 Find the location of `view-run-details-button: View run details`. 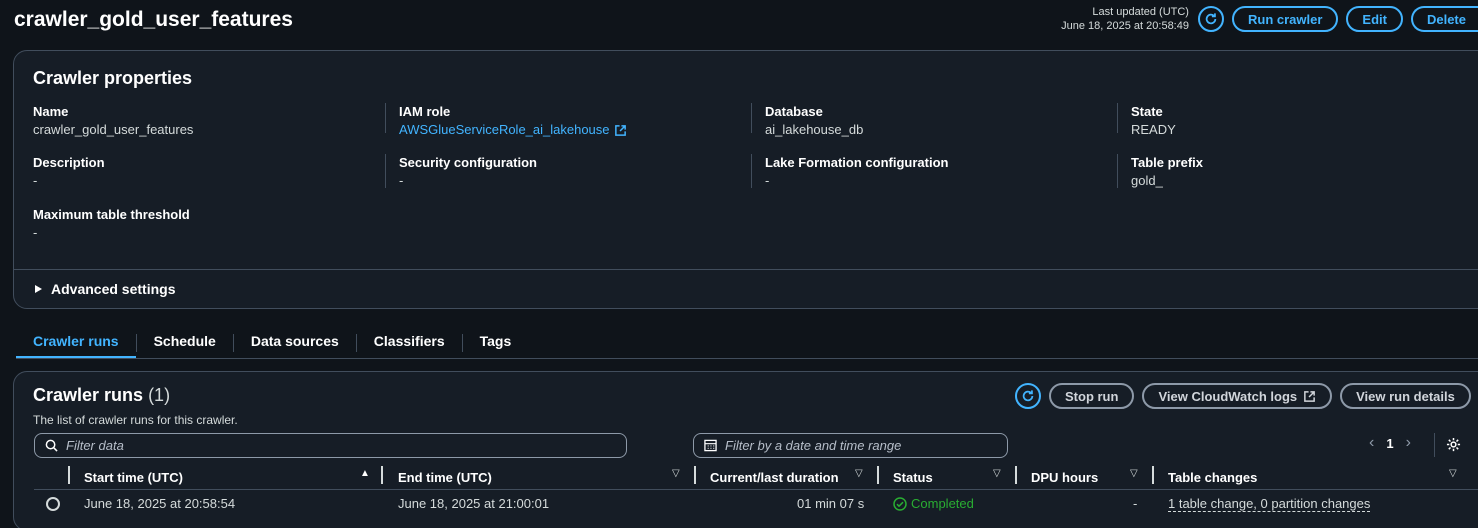

view-run-details-button: View run details is located at coordinates (1405, 396).